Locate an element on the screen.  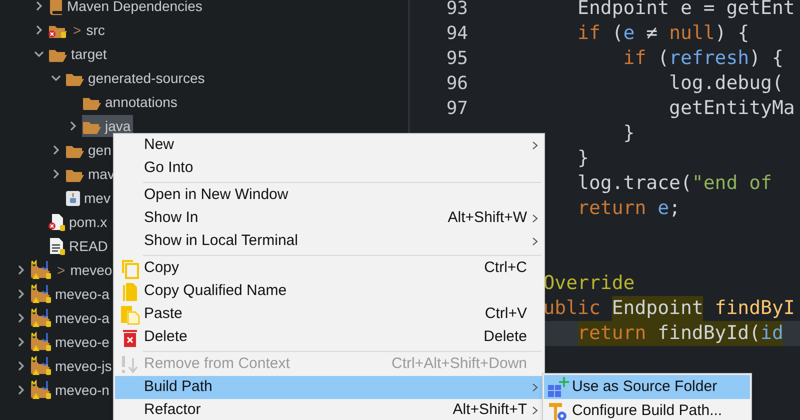
remove-context-icon is located at coordinates (130, 364).